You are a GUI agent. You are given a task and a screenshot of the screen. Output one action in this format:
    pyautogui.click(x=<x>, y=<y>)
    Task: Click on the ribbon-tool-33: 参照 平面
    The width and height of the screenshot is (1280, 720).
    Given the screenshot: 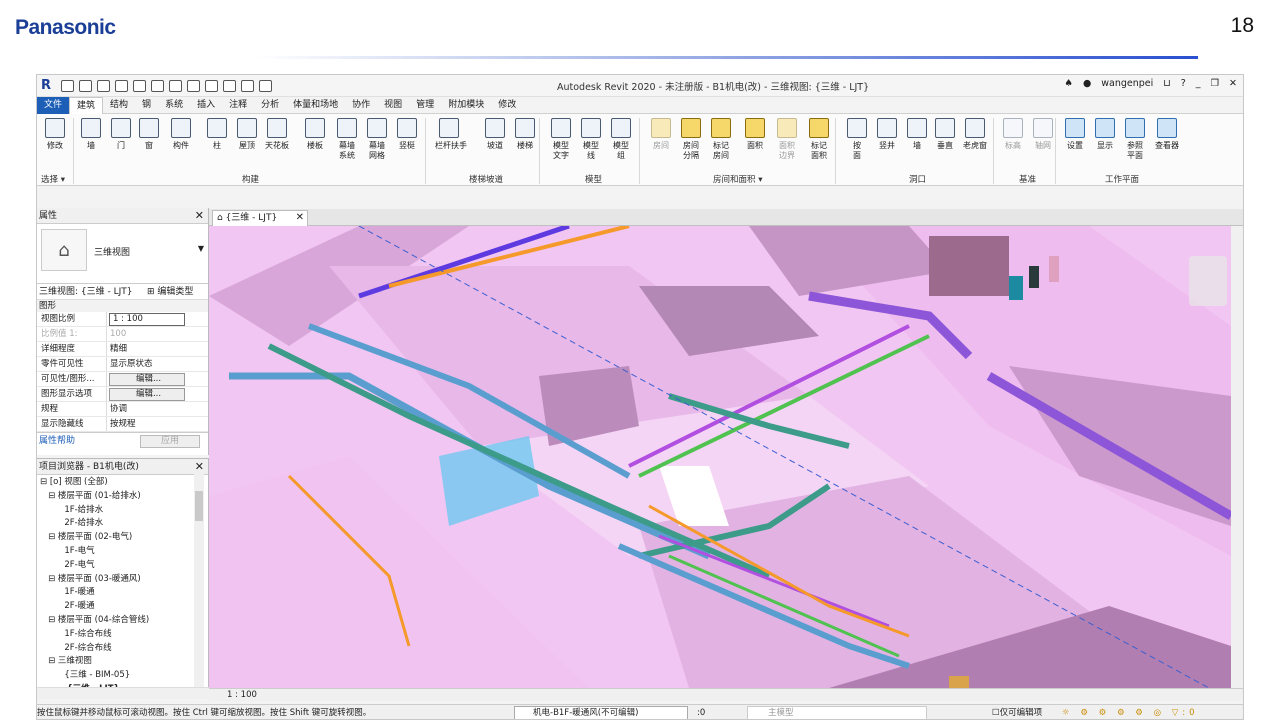 What is the action you would take?
    pyautogui.click(x=1135, y=139)
    